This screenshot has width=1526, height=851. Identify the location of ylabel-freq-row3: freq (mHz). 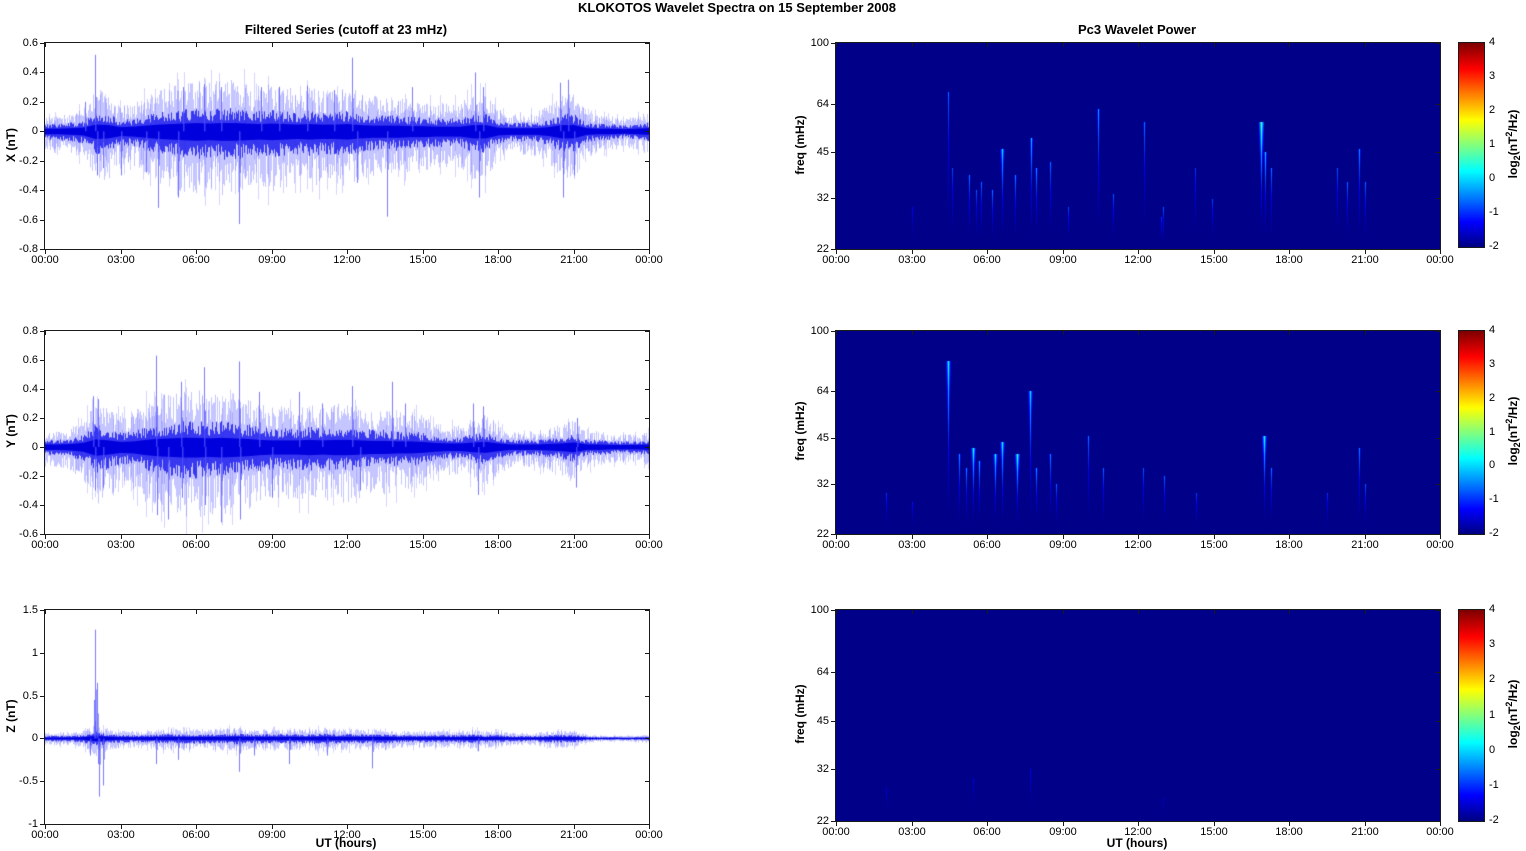
(800, 714).